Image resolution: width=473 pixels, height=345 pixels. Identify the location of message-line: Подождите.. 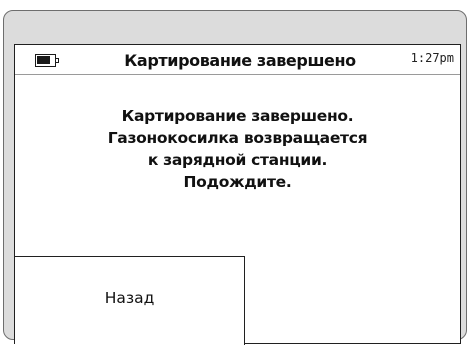
(237, 182).